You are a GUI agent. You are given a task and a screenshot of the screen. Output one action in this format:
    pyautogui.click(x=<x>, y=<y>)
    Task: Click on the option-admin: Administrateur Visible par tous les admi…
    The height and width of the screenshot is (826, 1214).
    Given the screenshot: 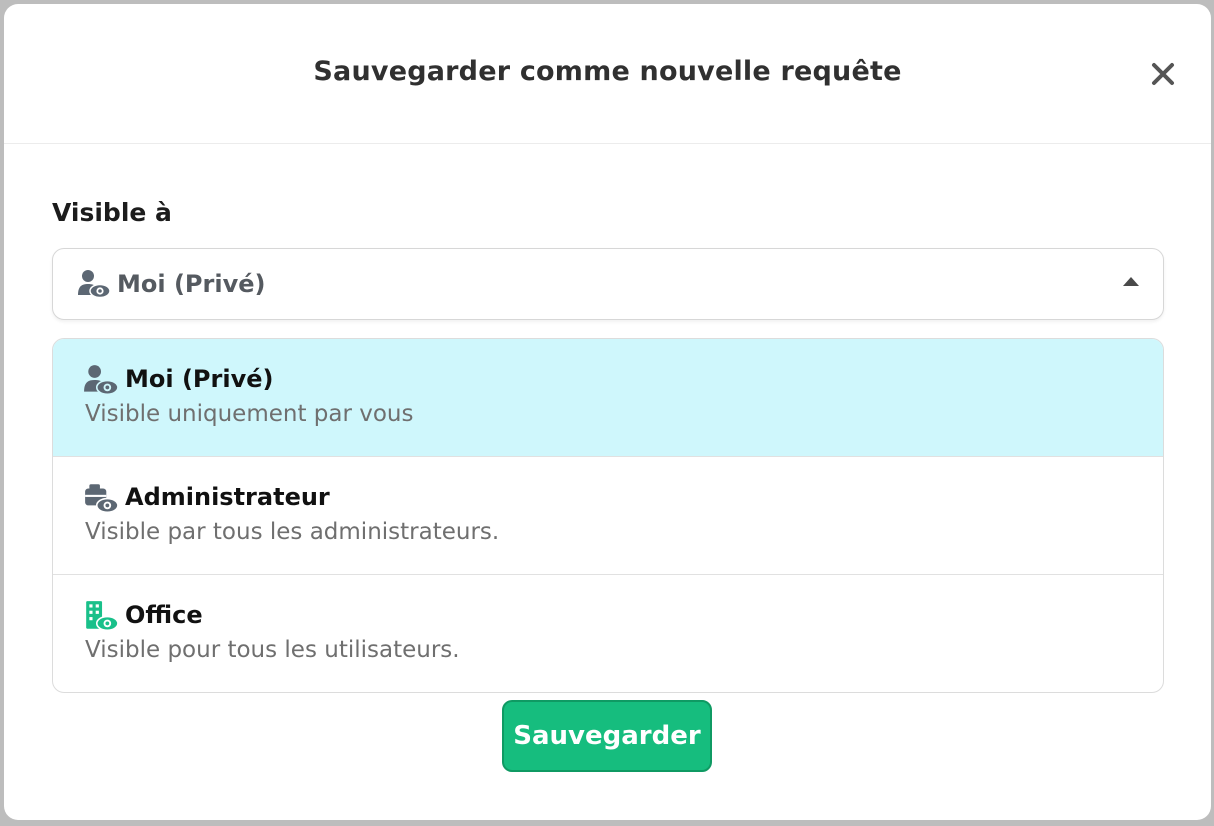 What is the action you would take?
    pyautogui.click(x=608, y=516)
    